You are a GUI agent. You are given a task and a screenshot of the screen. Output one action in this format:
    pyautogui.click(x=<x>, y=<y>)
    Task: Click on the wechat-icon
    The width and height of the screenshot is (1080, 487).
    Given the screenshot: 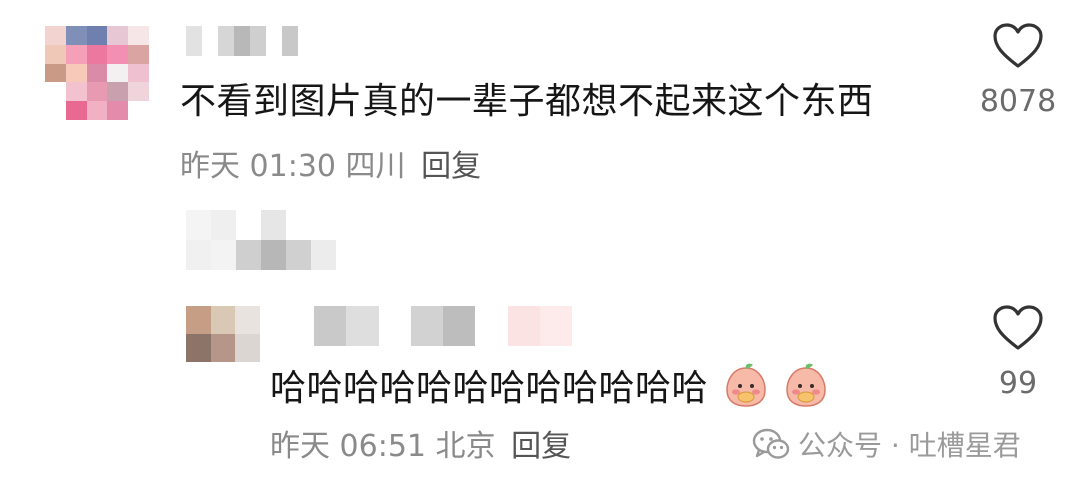 What is the action you would take?
    pyautogui.click(x=771, y=443)
    